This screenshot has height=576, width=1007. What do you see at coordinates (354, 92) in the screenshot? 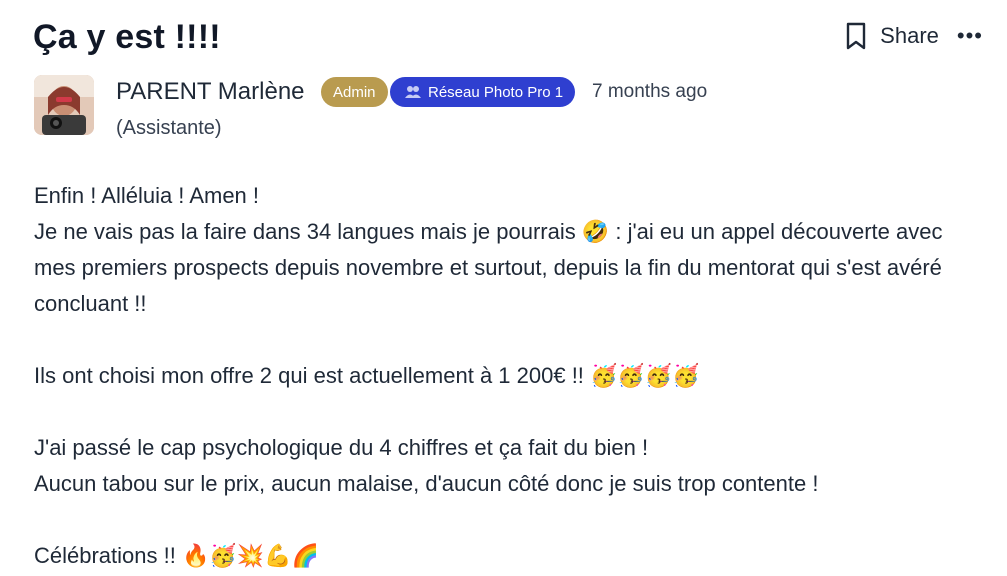
I see `admin-badge: Admin` at bounding box center [354, 92].